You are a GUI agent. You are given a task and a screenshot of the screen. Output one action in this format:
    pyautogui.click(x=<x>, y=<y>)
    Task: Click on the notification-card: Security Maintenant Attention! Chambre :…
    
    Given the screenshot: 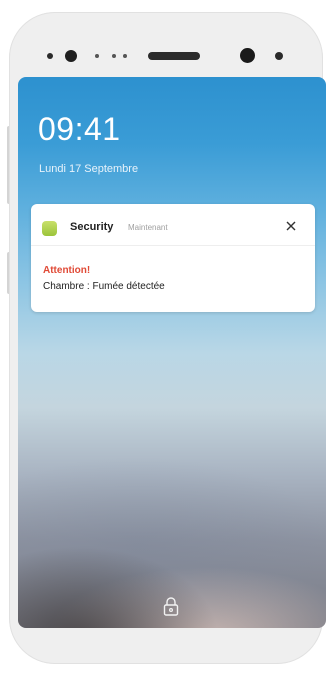 What is the action you would take?
    pyautogui.click(x=173, y=258)
    